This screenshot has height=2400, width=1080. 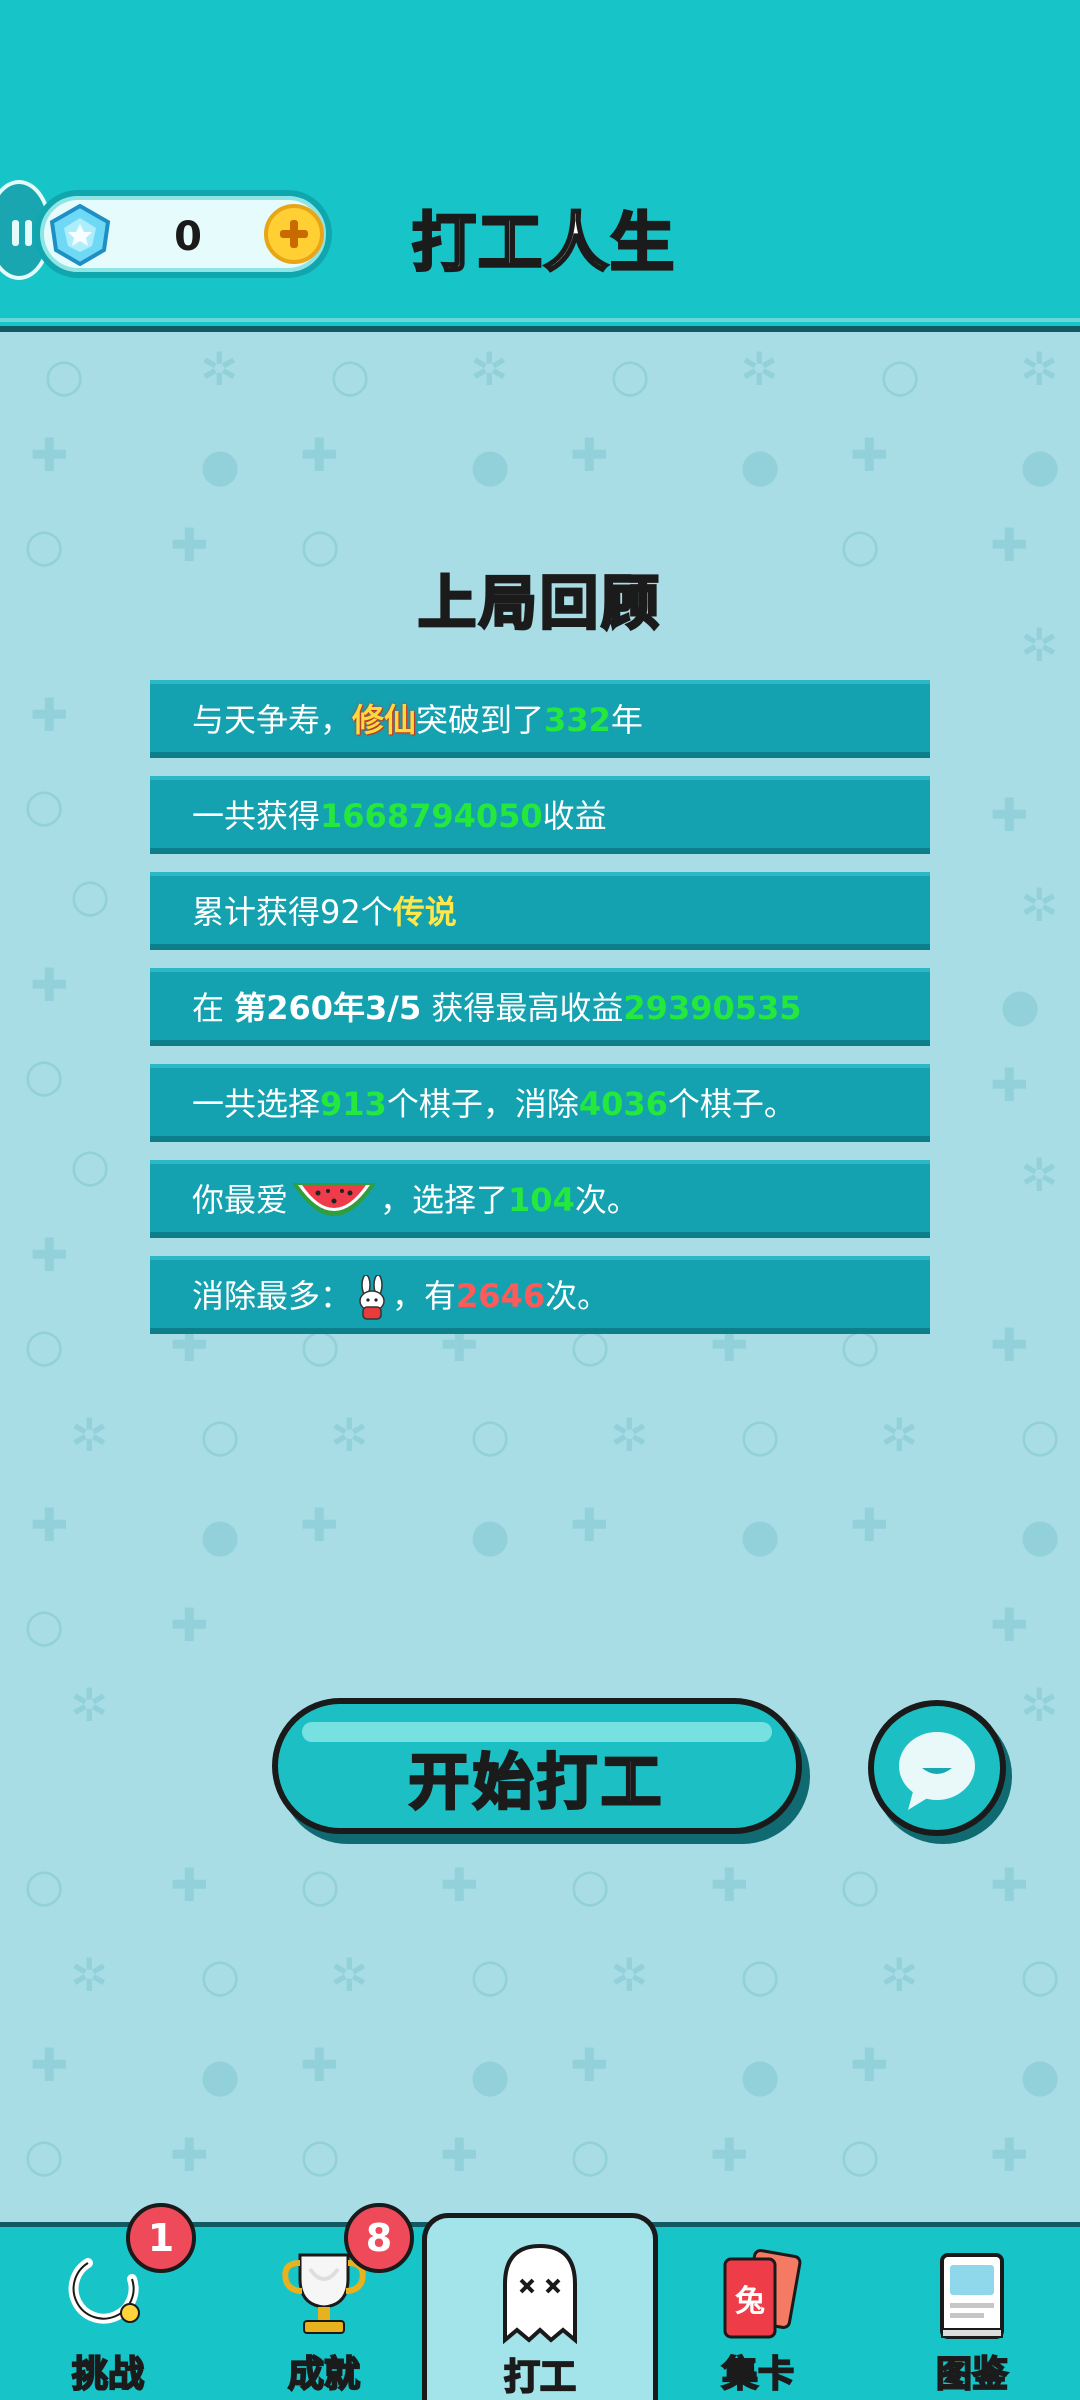 What do you see at coordinates (750, 2301) in the screenshot?
I see `svg-text: 兔` at bounding box center [750, 2301].